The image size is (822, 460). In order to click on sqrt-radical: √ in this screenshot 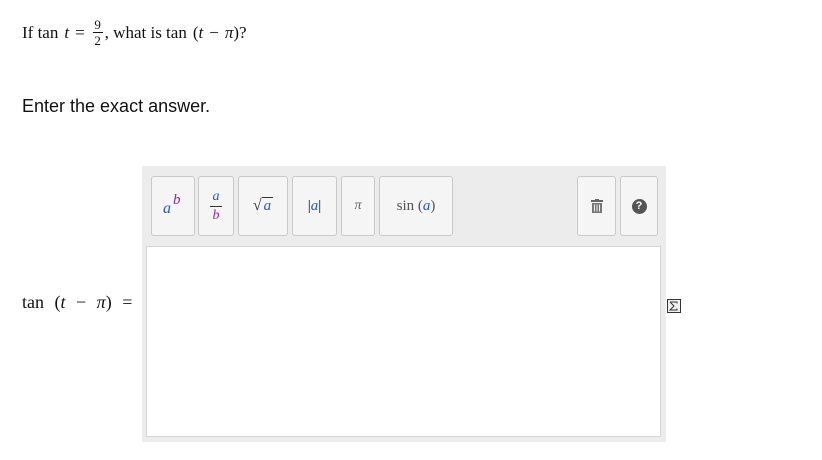, I will do `click(257, 205)`.